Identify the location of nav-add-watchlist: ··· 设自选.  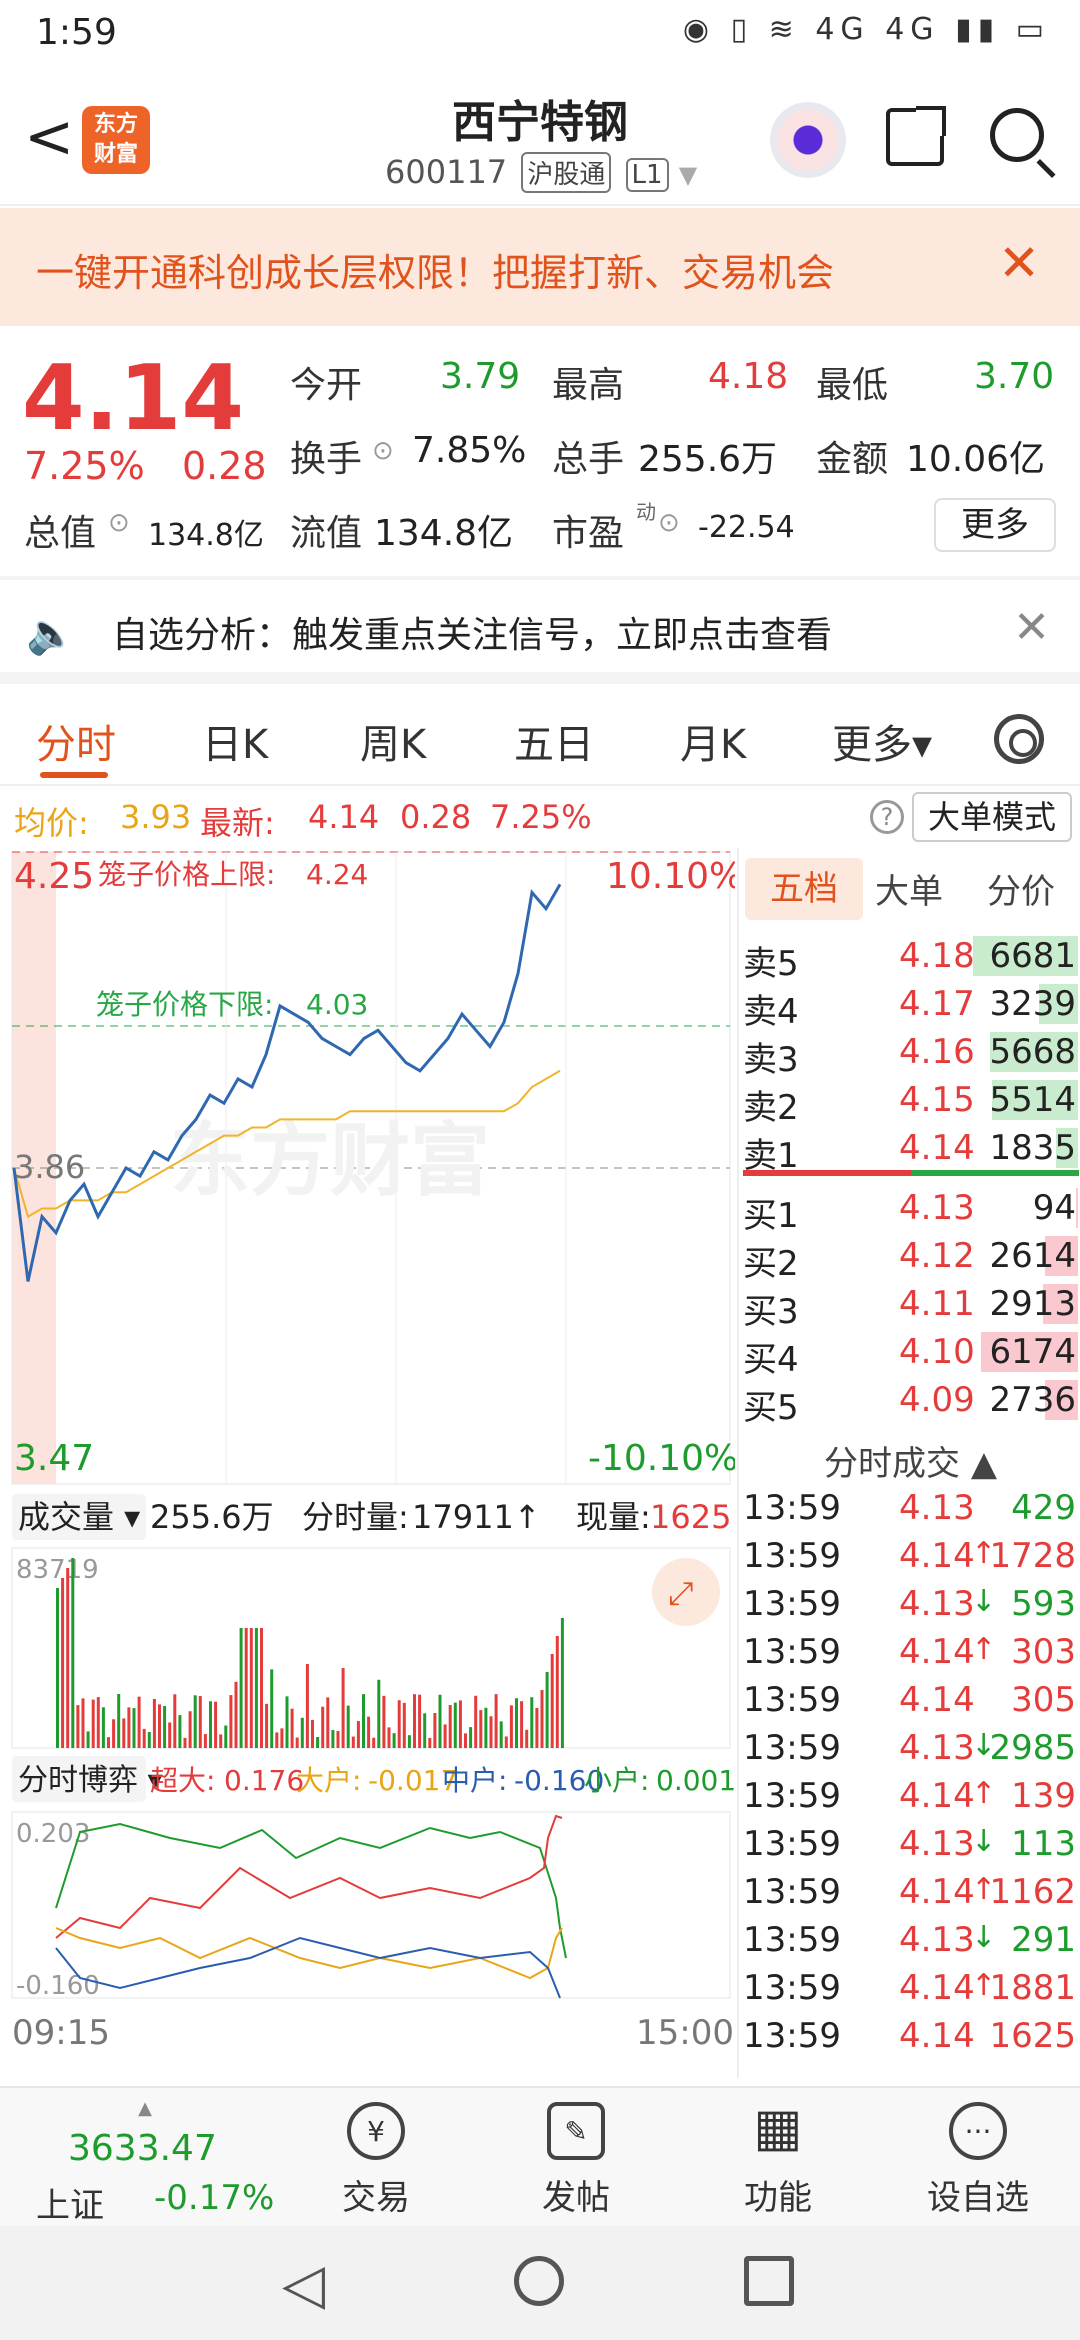
(978, 2160).